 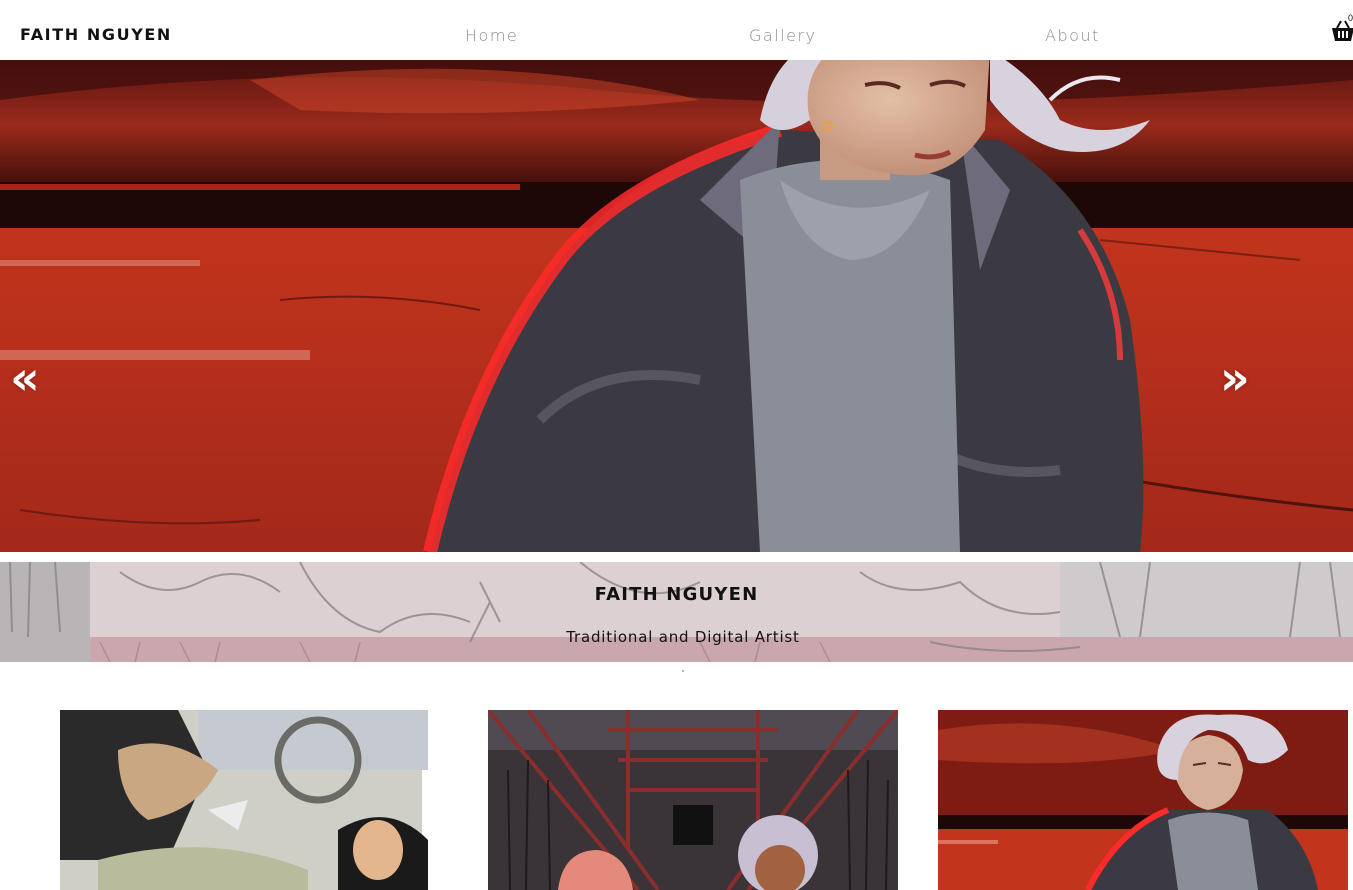 What do you see at coordinates (676, 30) in the screenshot?
I see `top-navbar: FAITH NGUYEN Home Gallery About 0` at bounding box center [676, 30].